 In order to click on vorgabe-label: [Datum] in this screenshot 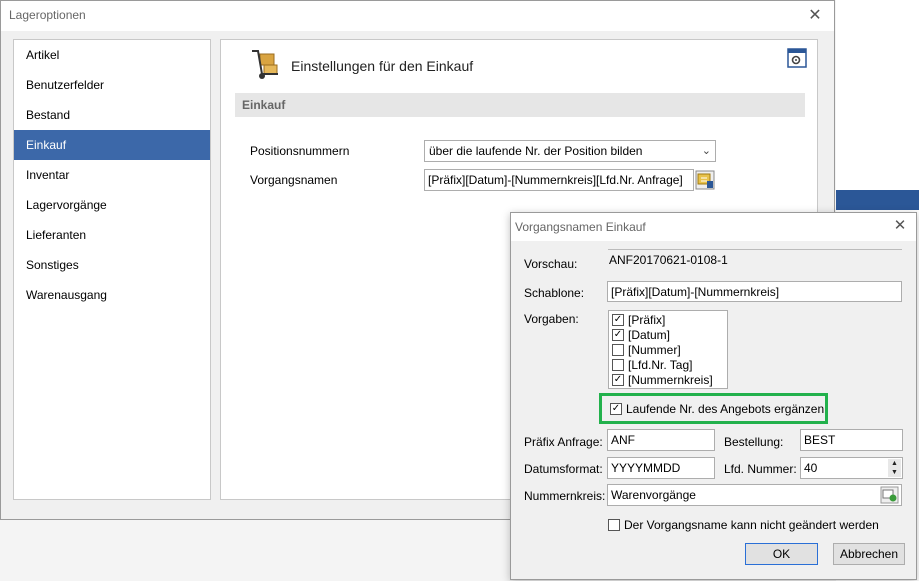, I will do `click(649, 335)`.